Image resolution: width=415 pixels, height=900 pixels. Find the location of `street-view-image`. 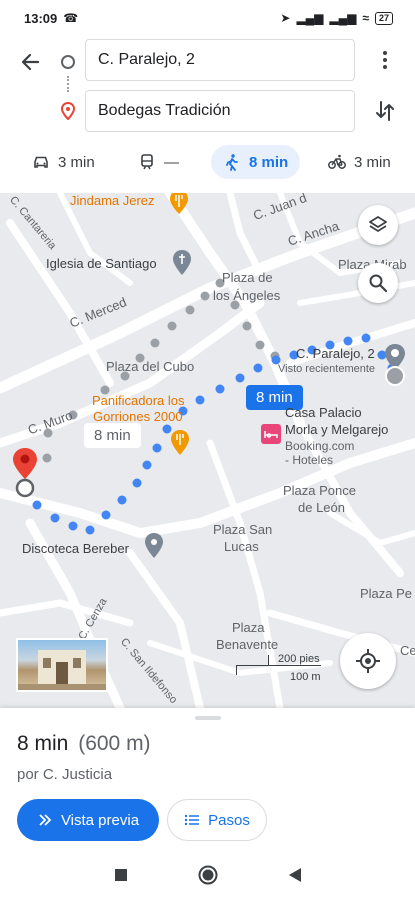

street-view-image is located at coordinates (62, 670).